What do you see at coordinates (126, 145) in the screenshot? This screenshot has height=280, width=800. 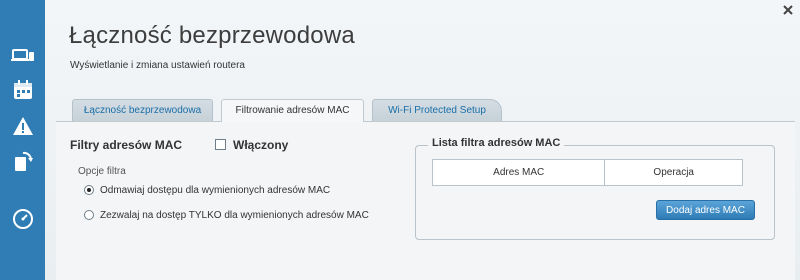 I see `mac-filters-heading: Filtry adresów MAC` at bounding box center [126, 145].